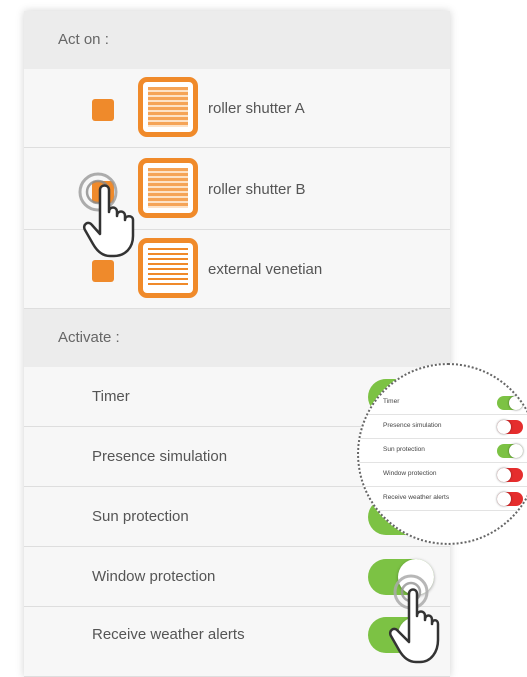  I want to click on device-label: roller shutter B, so click(257, 189).